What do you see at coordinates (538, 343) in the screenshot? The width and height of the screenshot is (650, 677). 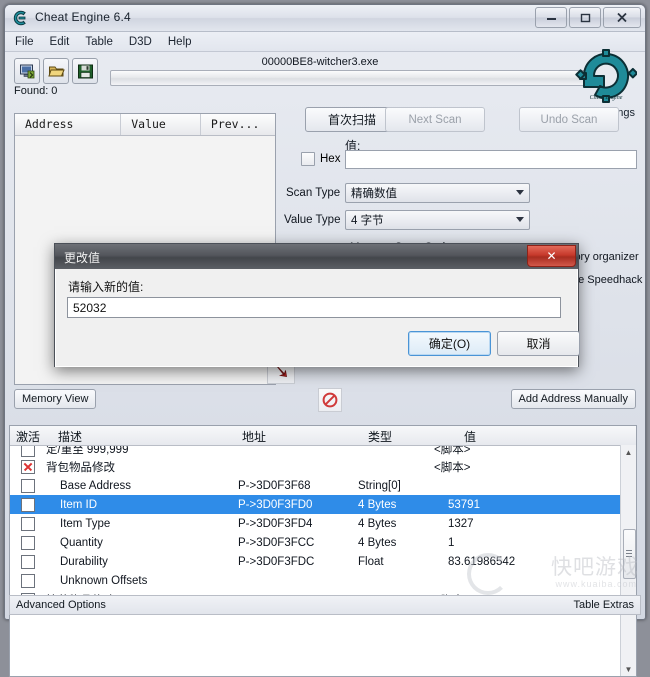 I see `dialog-cancel-button: 取消` at bounding box center [538, 343].